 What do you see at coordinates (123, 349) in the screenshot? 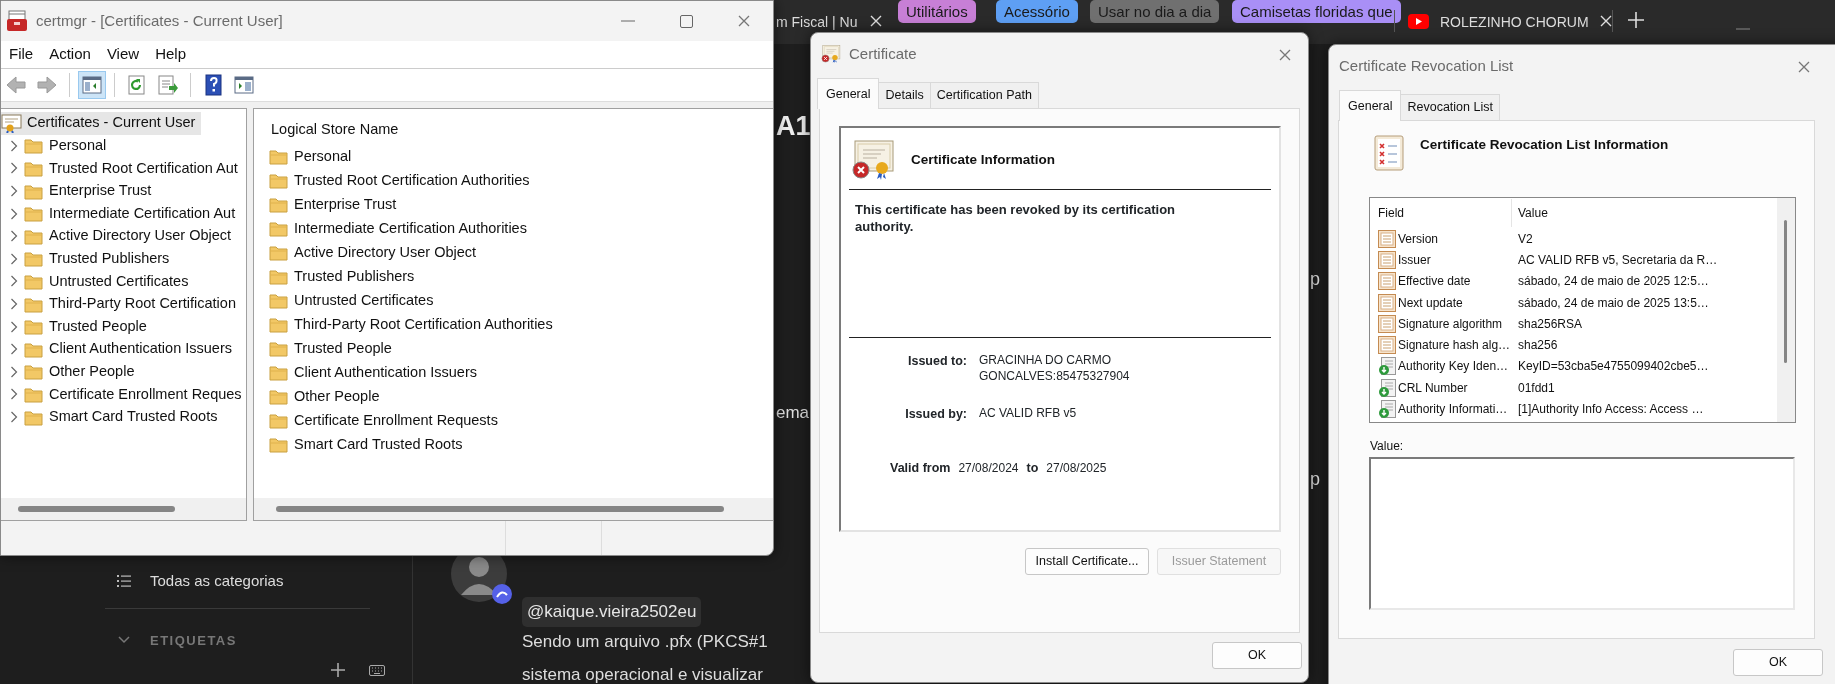
I see `tree-item: Client Authentication Issuers` at bounding box center [123, 349].